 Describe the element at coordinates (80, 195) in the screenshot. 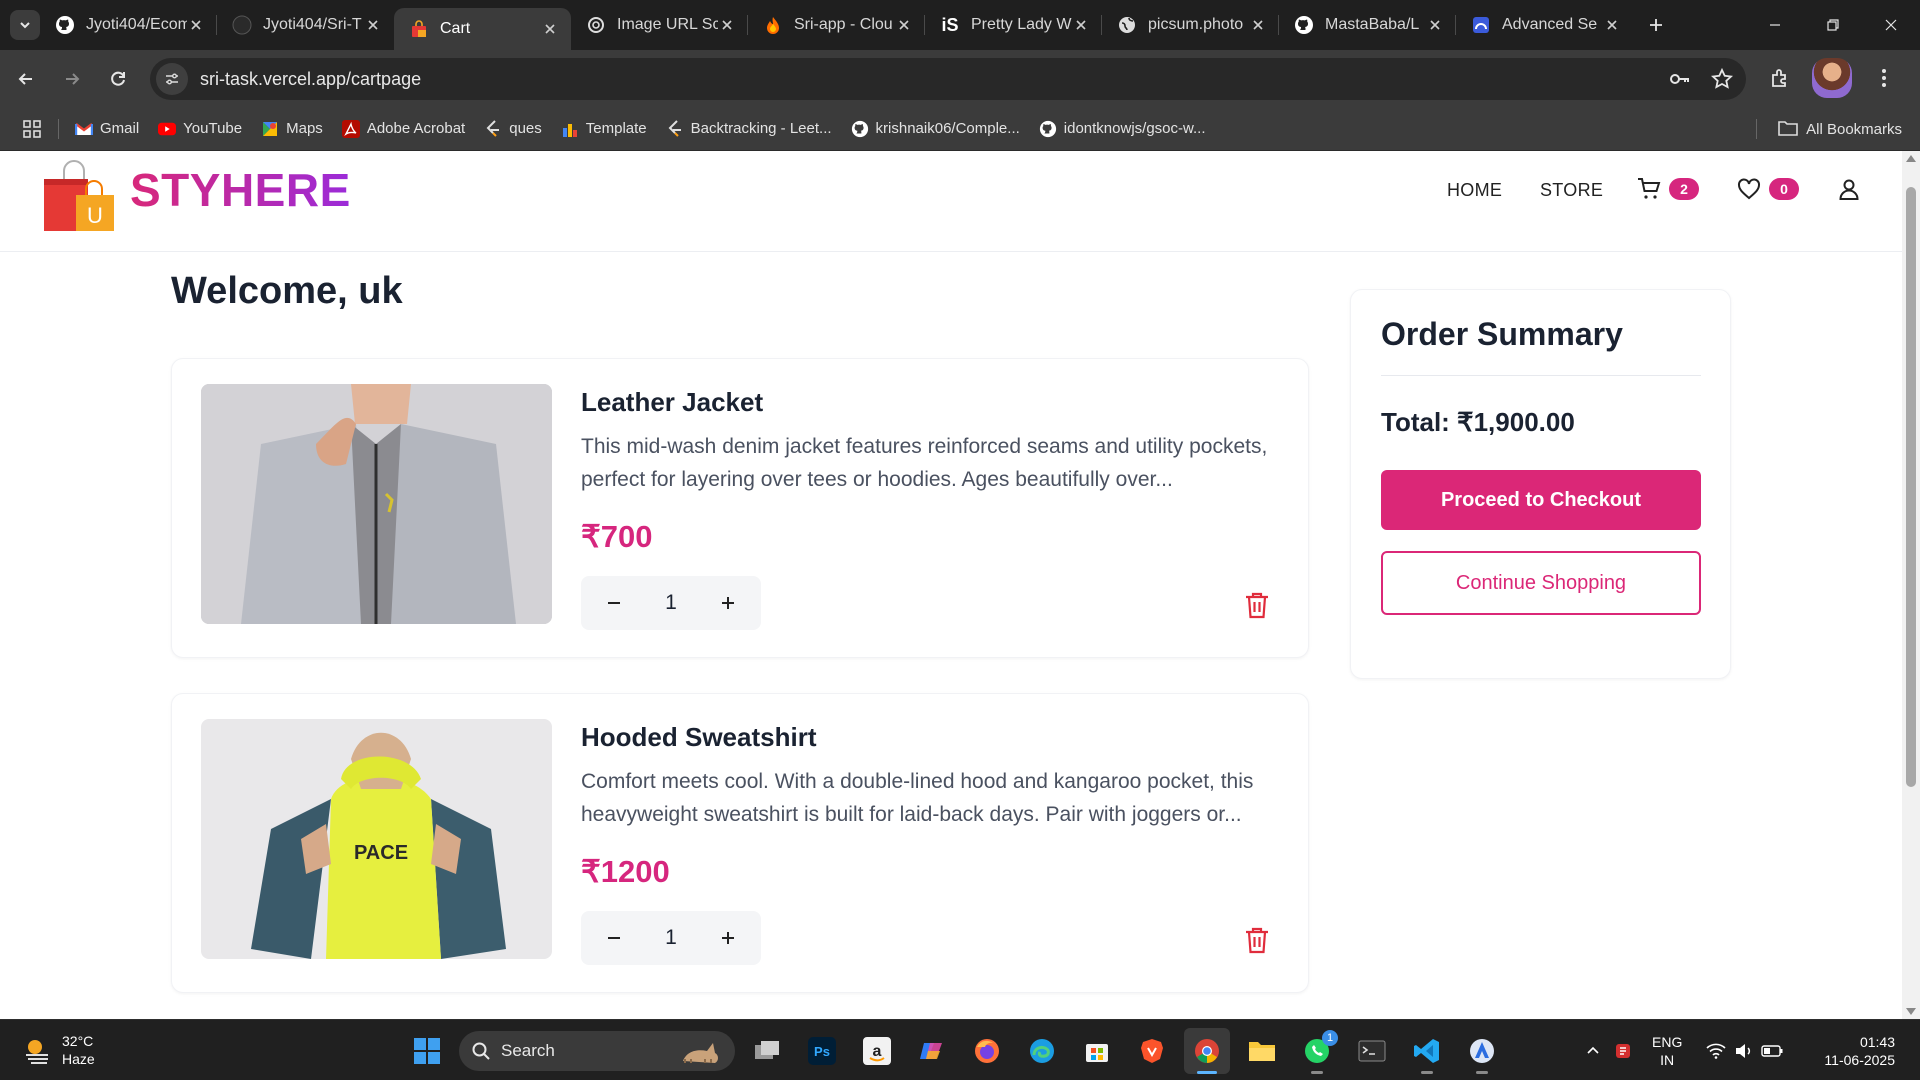

I see `shopping-bag-logo-icon: U` at that location.